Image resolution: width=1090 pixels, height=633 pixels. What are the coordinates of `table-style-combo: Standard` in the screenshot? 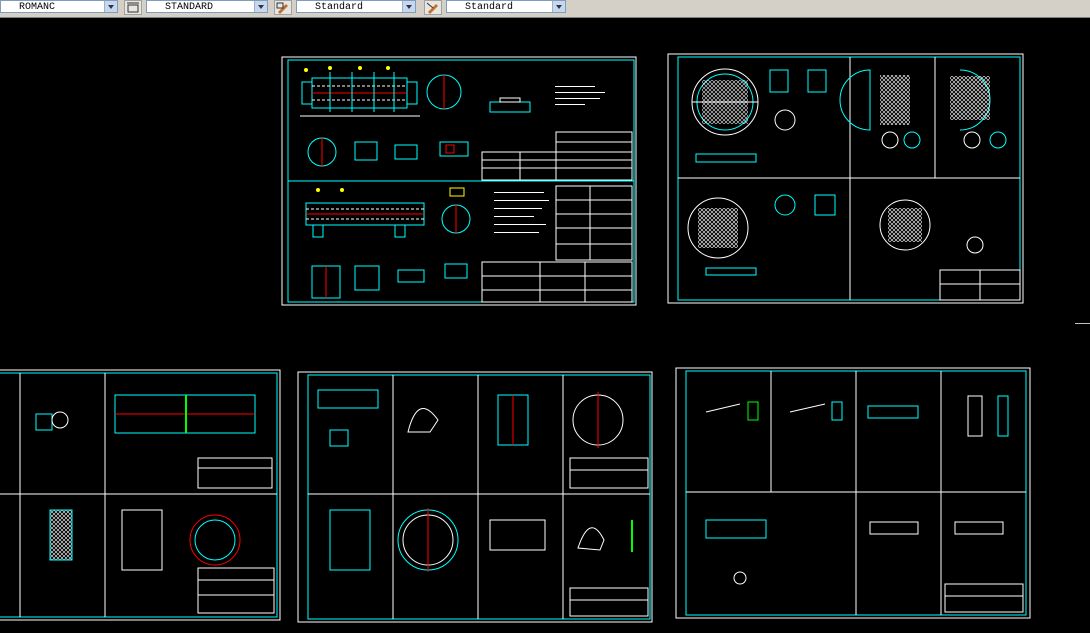 It's located at (356, 6).